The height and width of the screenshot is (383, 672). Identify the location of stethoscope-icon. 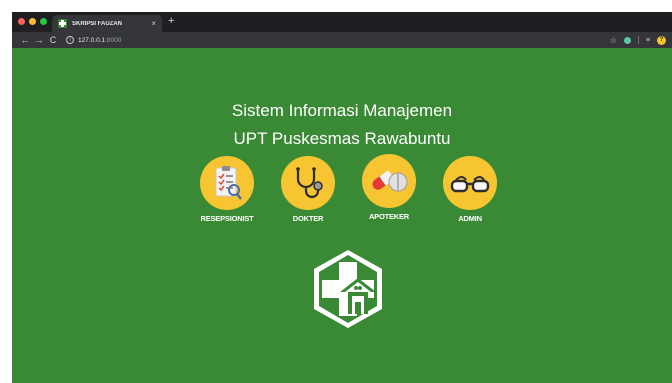
(309, 183).